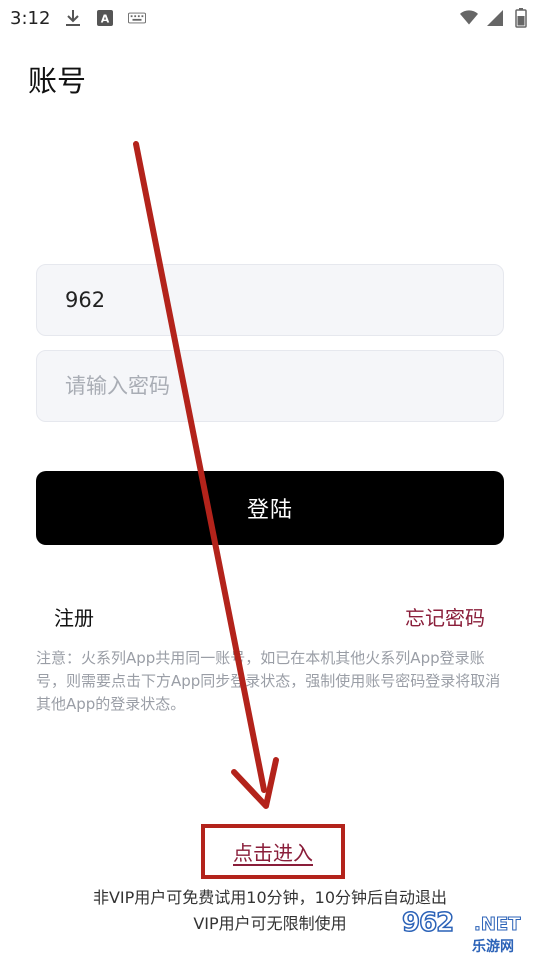 This screenshot has width=540, height=960. What do you see at coordinates (469, 18) in the screenshot?
I see `wifi-icon` at bounding box center [469, 18].